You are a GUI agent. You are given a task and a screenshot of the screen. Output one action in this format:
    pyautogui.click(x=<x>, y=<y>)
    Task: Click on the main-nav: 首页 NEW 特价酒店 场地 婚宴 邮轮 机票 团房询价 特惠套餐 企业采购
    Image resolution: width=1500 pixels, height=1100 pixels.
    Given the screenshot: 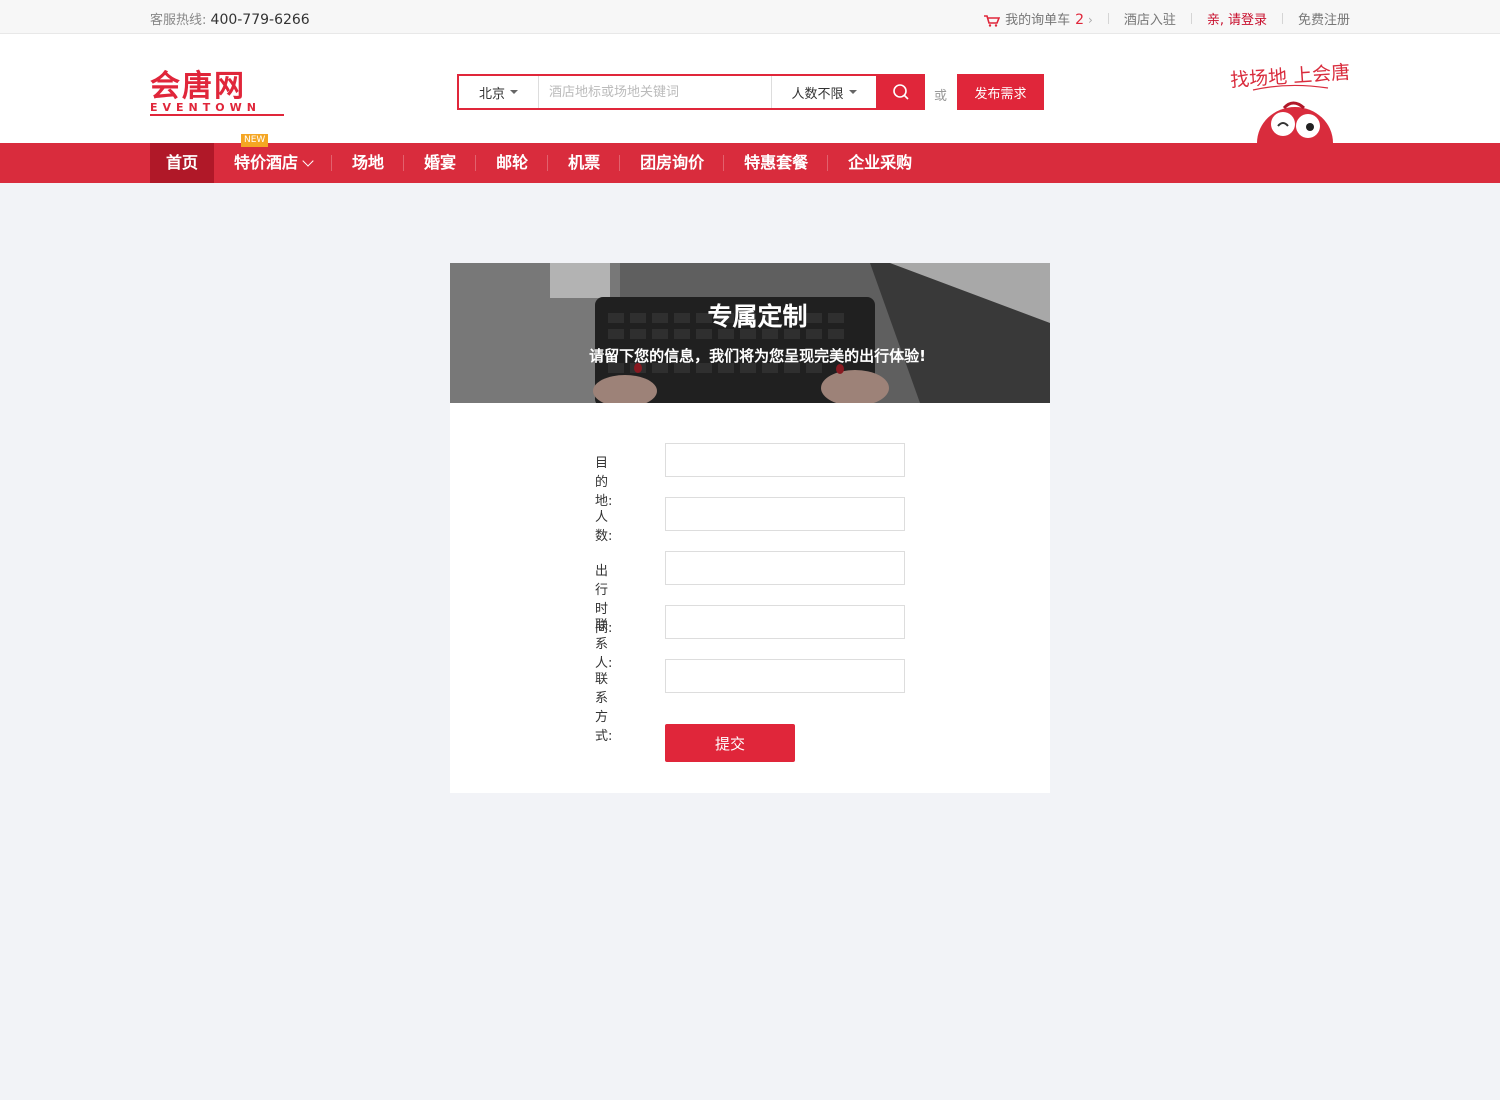 What is the action you would take?
    pyautogui.click(x=750, y=158)
    